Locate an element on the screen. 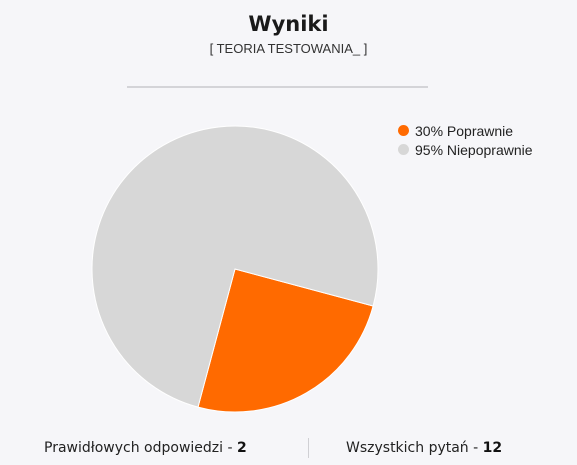 This screenshot has height=465, width=577. total-questions-label: Wszystkich pytań - is located at coordinates (414, 448).